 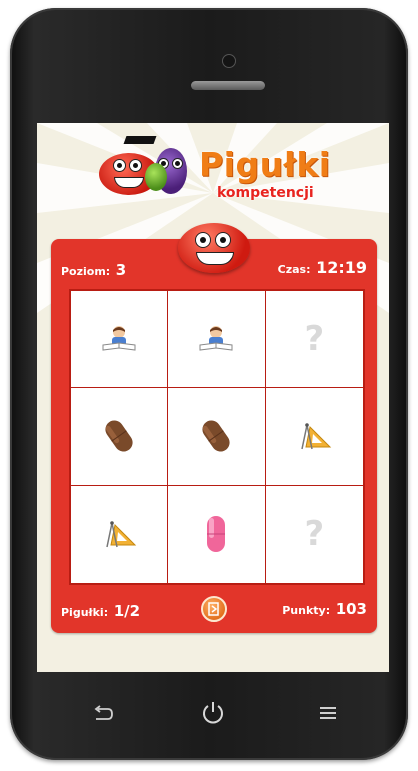 What do you see at coordinates (294, 269) in the screenshot?
I see `timer-label: Czas:` at bounding box center [294, 269].